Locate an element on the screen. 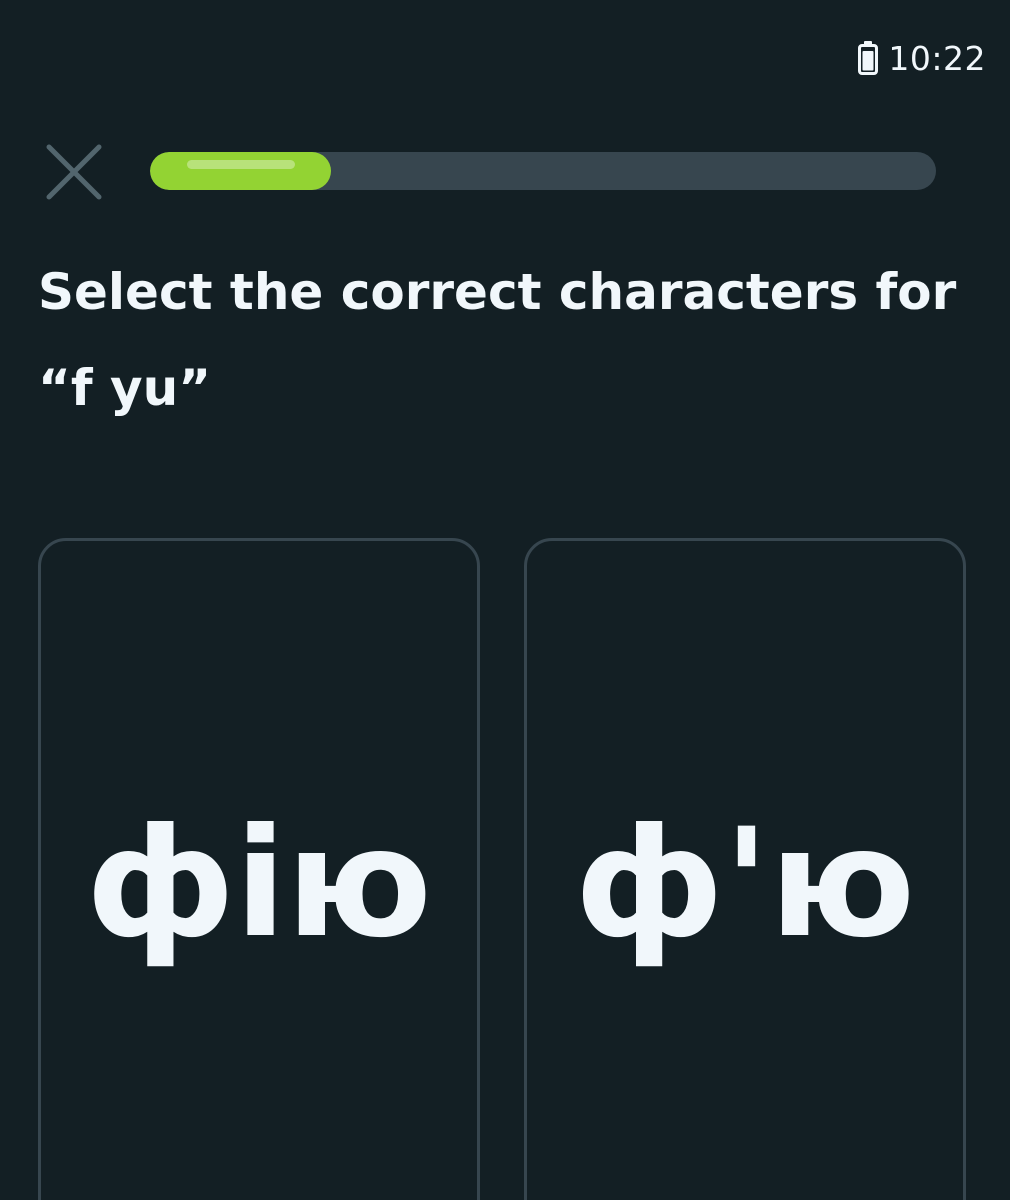 The image size is (1010, 1200). progress-highlight is located at coordinates (241, 164).